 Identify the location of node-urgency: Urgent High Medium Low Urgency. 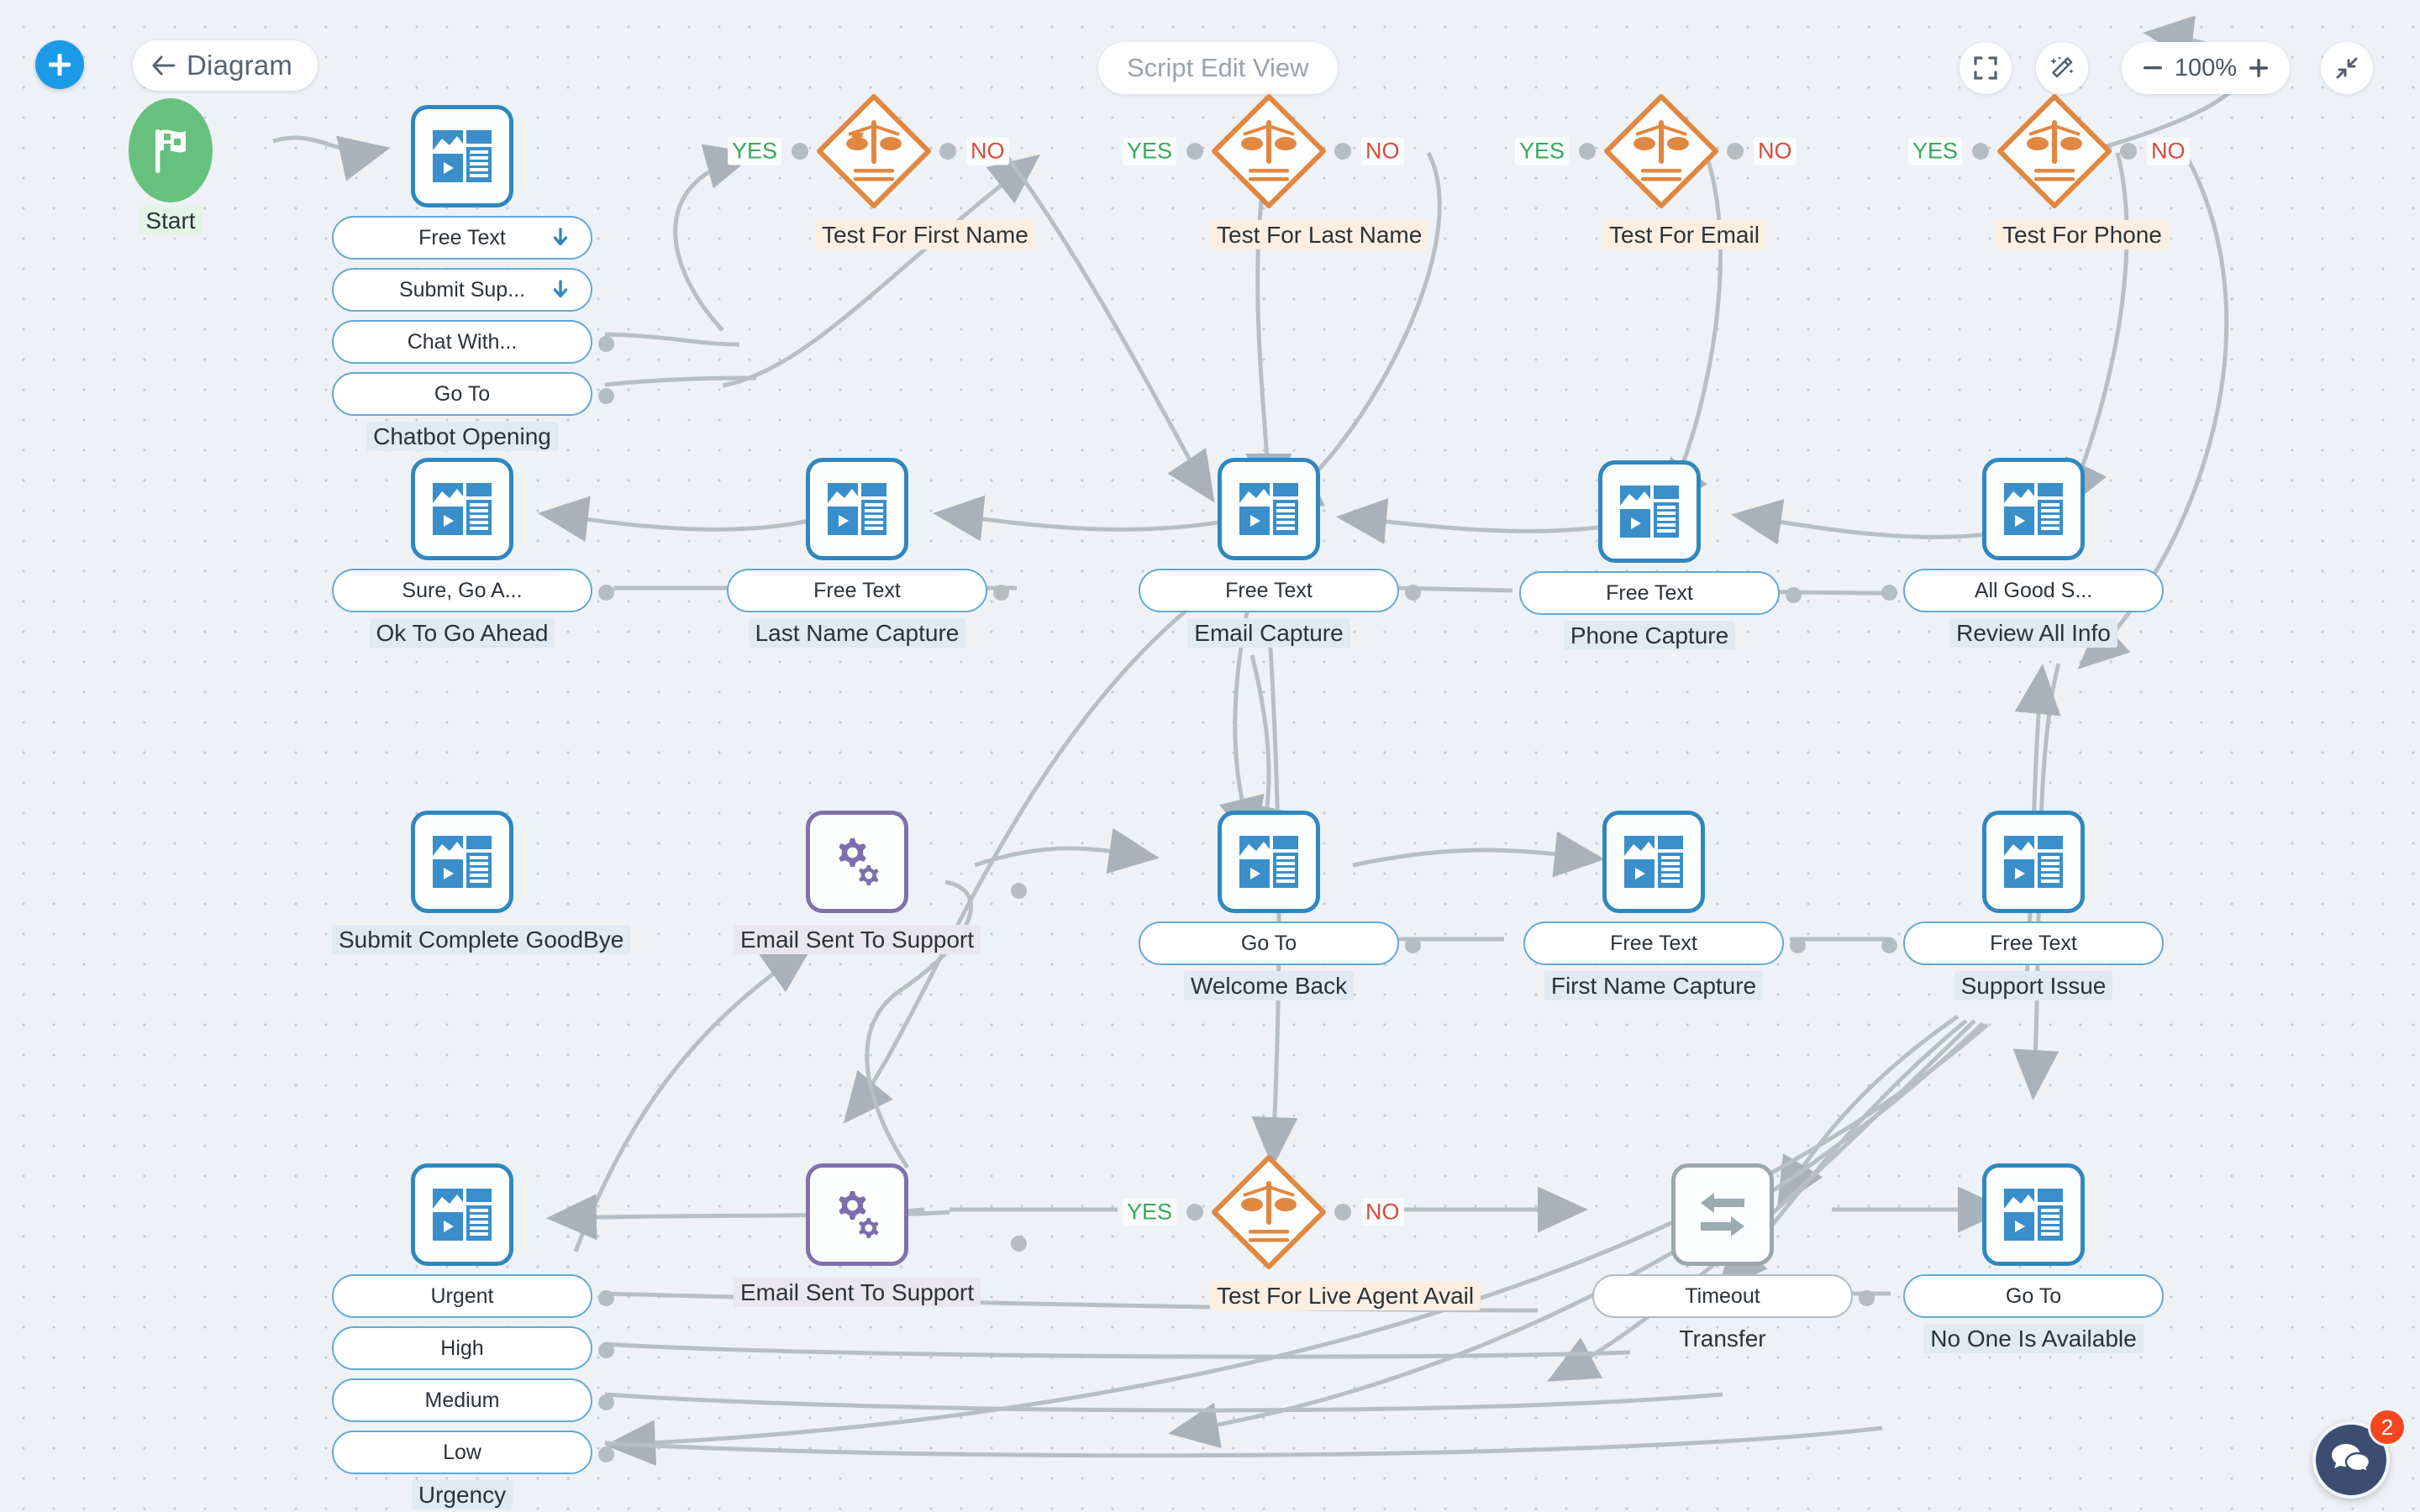
(473, 1336).